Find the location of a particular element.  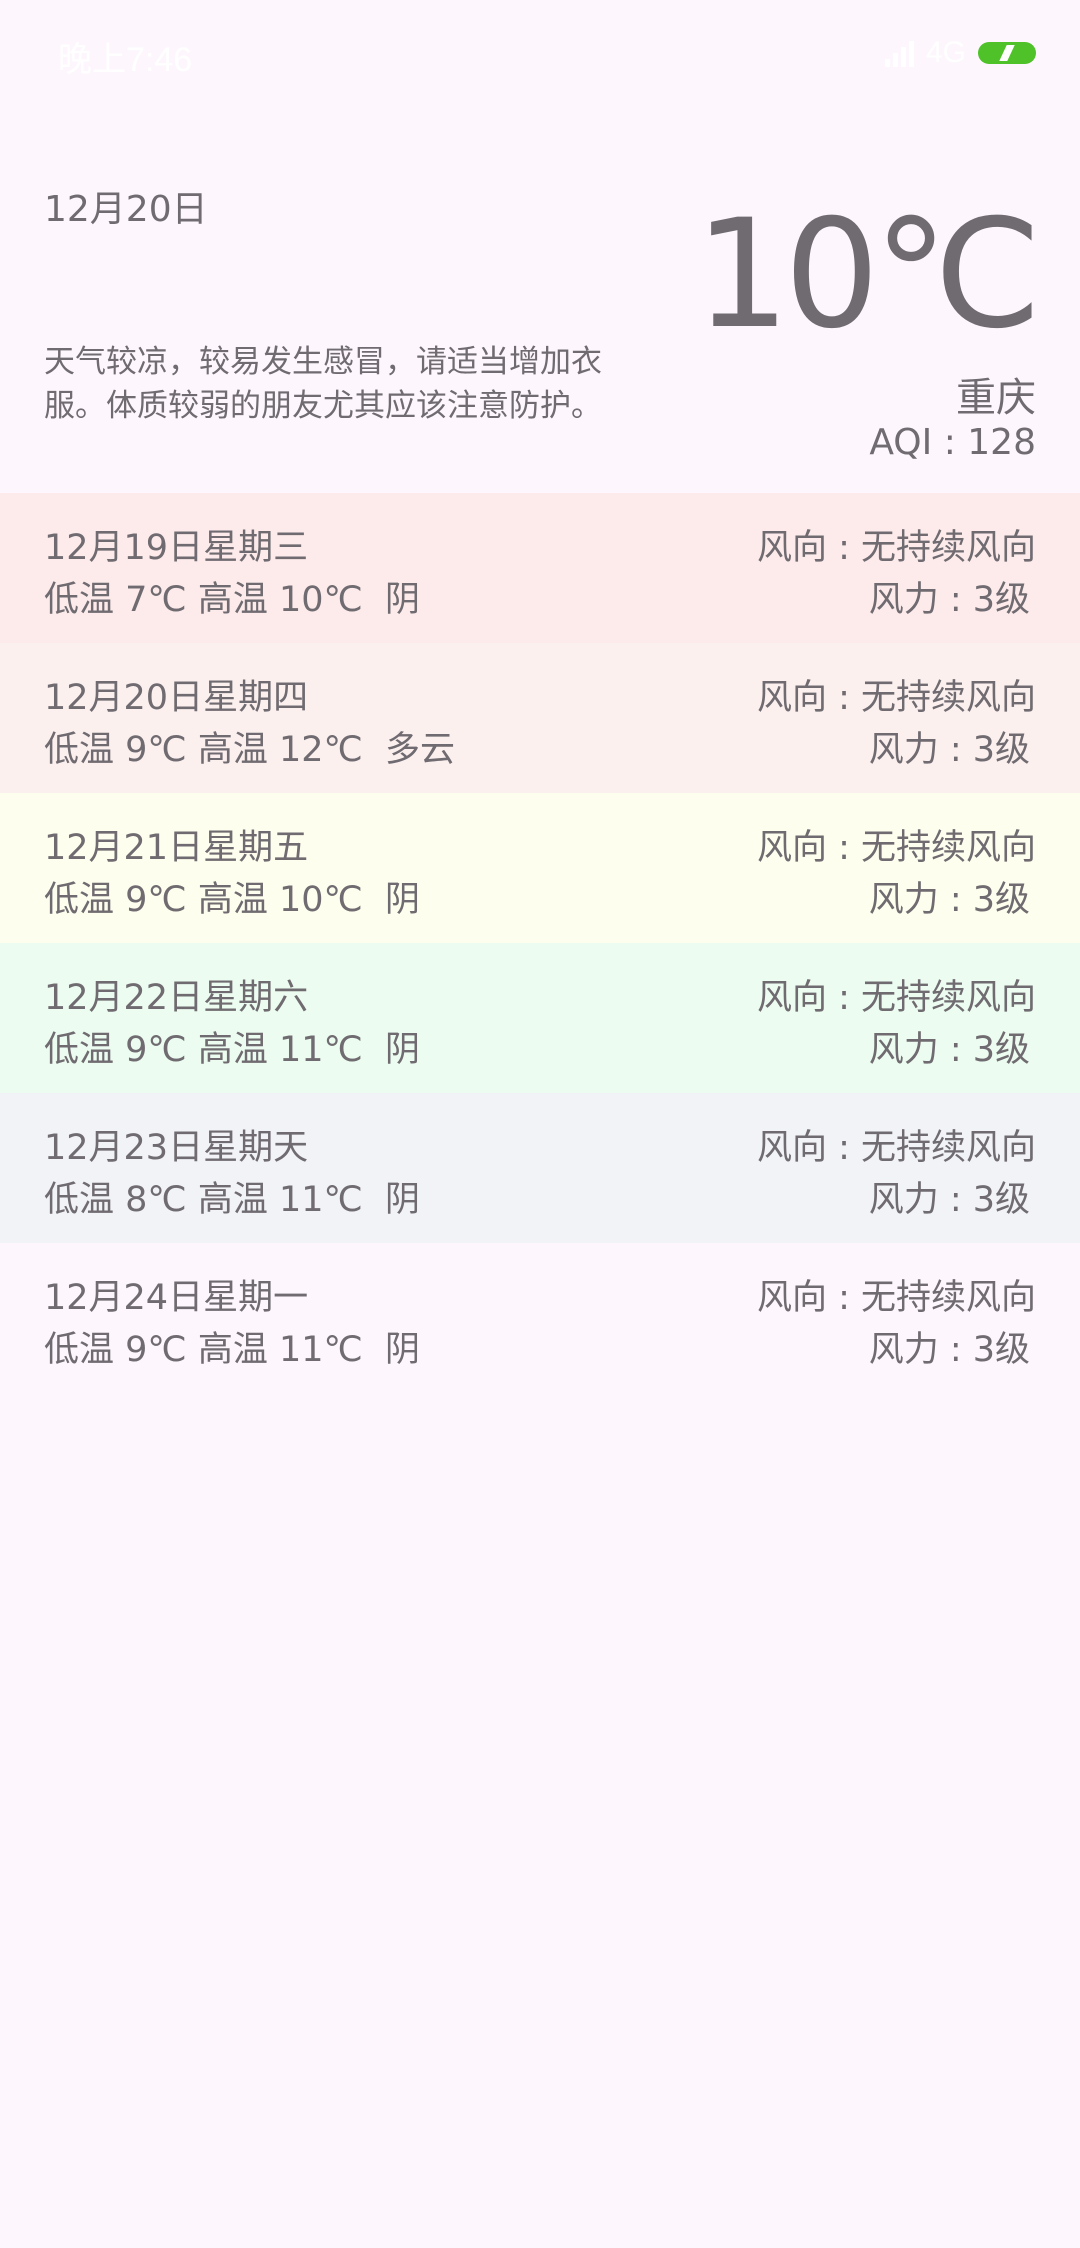

weather-tip: 天气较凉，较易发生感冒，请适当增加衣服。体质较弱的朋友尤其应该注意防护。 is located at coordinates (323, 384).